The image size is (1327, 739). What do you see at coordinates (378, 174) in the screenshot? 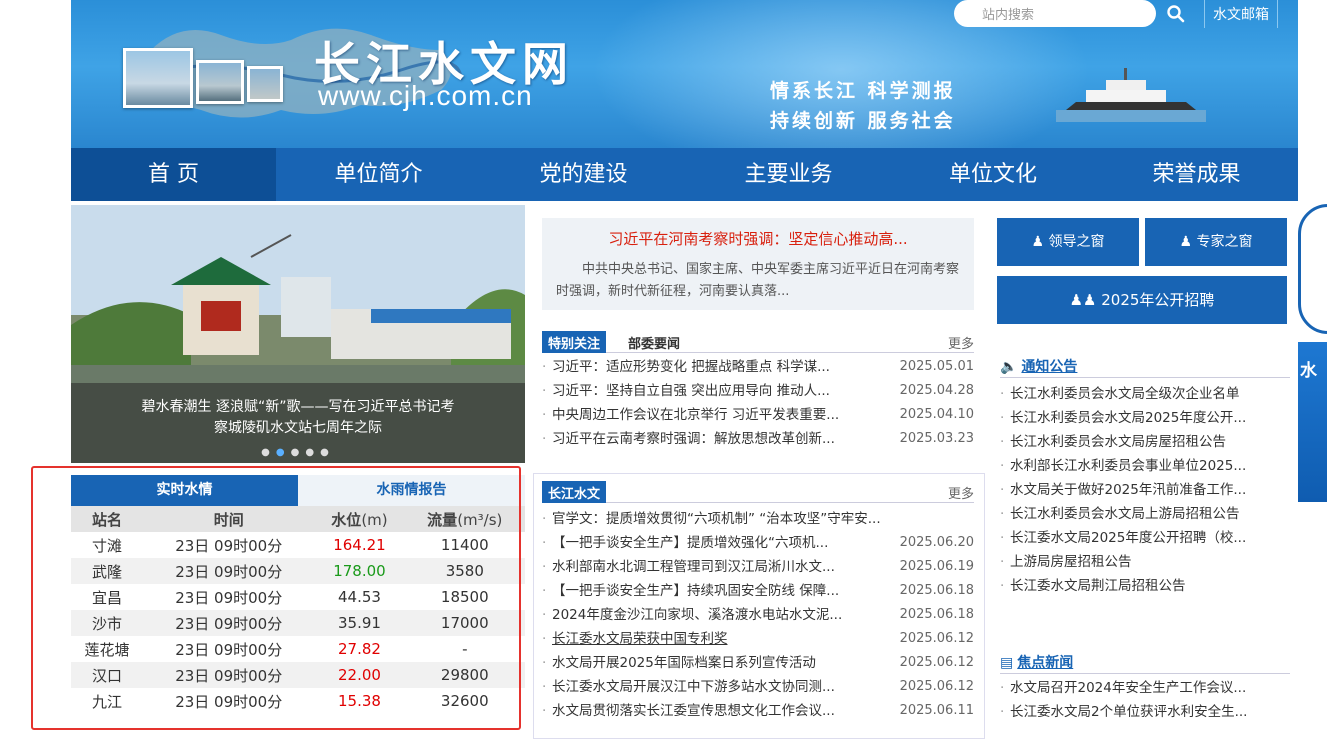
I see `nav-about: 单位简介` at bounding box center [378, 174].